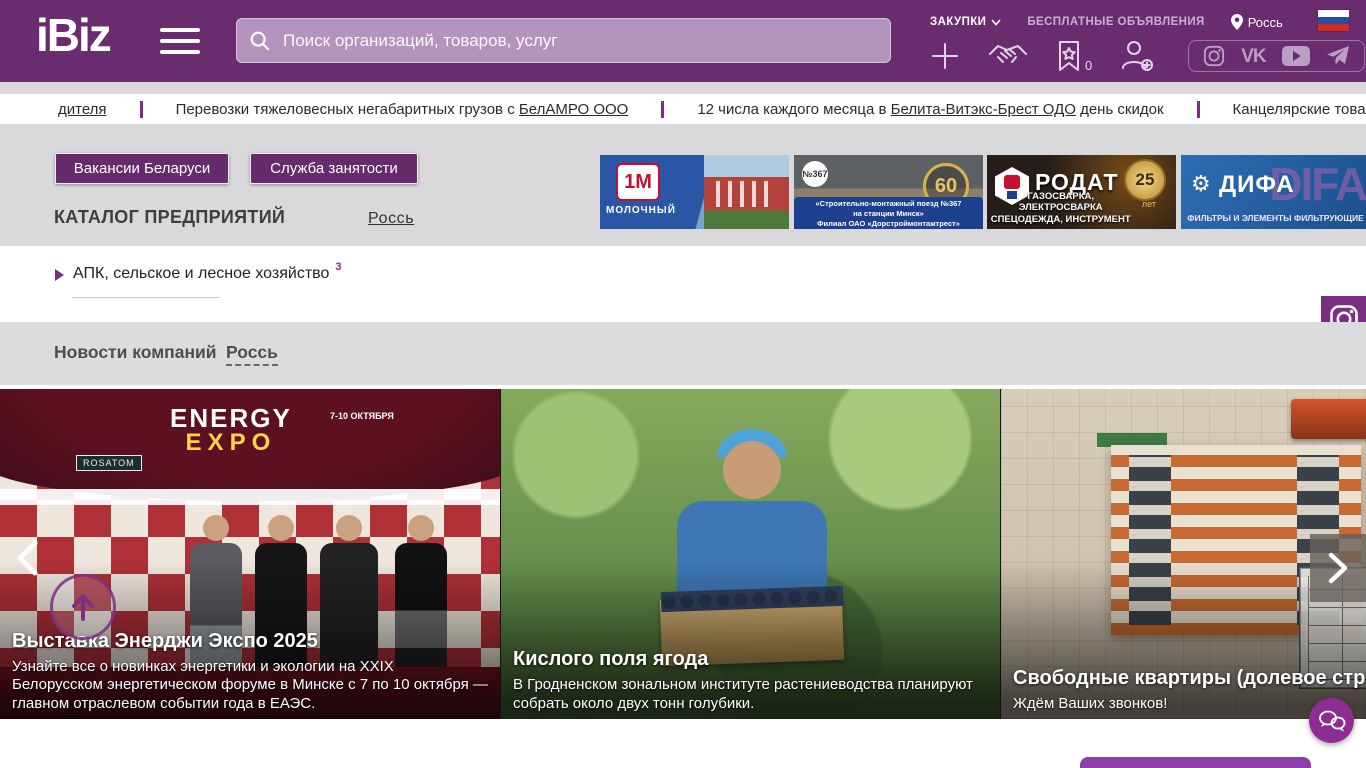 The height and width of the screenshot is (768, 1366). I want to click on banner-building-image, so click(746, 192).